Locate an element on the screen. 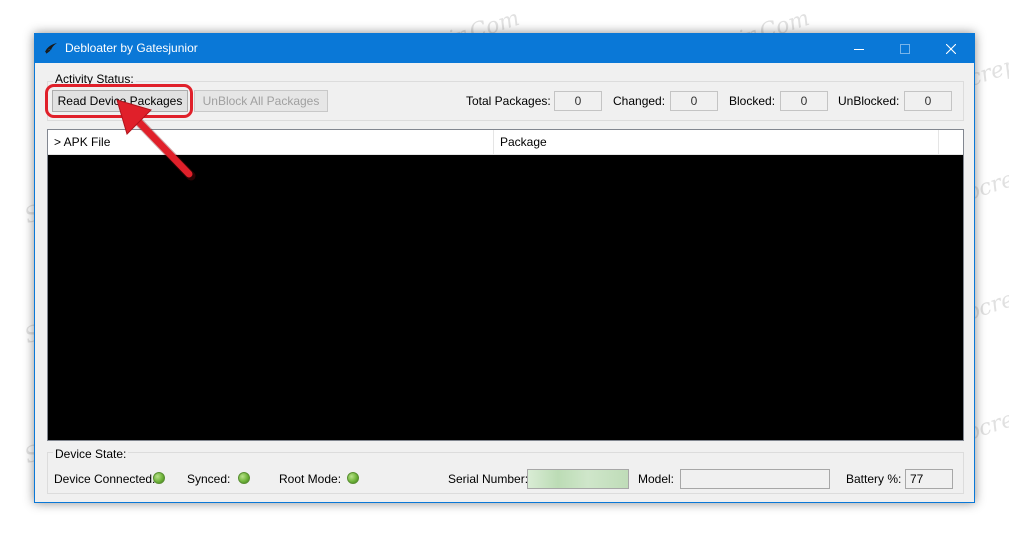 This screenshot has height=536, width=1009. maximize-icon is located at coordinates (905, 48).